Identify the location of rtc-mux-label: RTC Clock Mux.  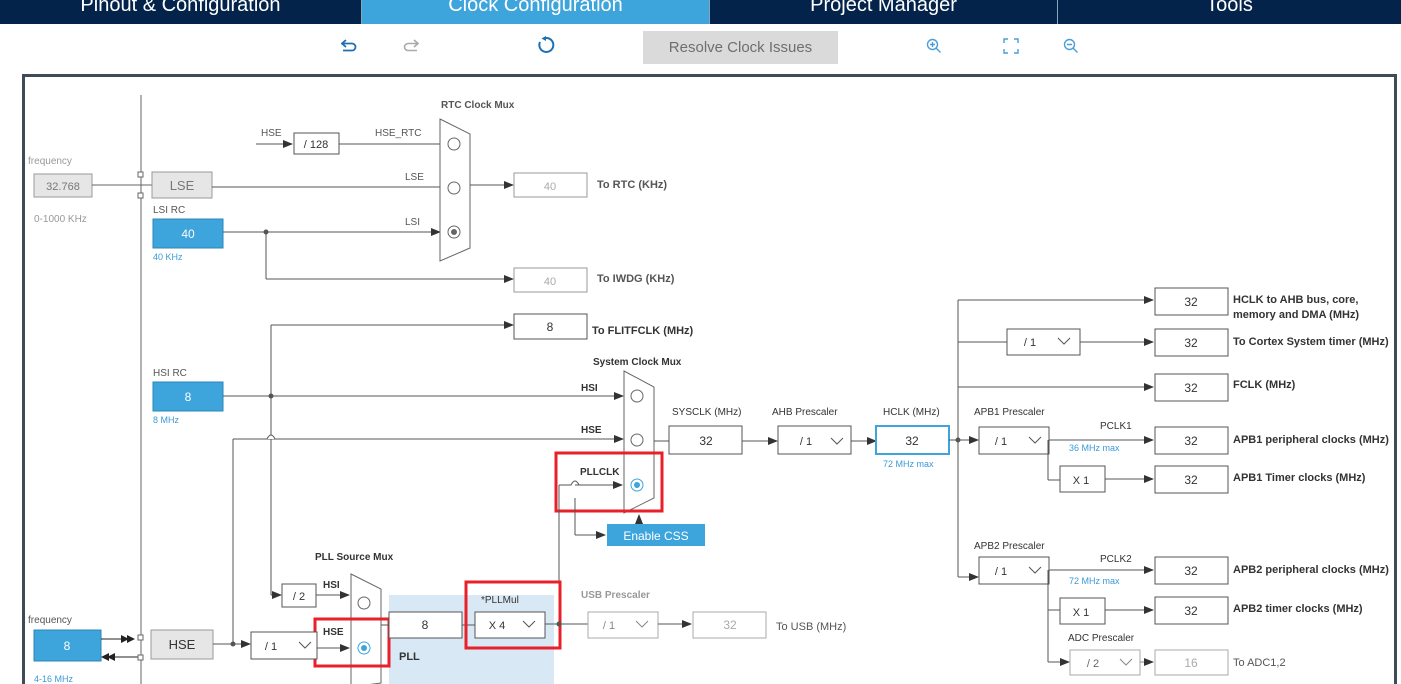
(478, 105).